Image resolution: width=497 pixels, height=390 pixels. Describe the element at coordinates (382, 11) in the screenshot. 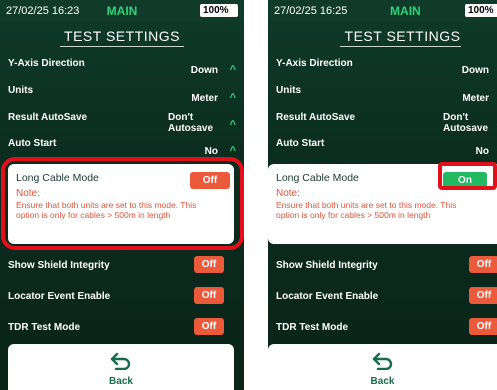

I see `status-bar: 27/02/25 16:25 MAIN 100%` at that location.